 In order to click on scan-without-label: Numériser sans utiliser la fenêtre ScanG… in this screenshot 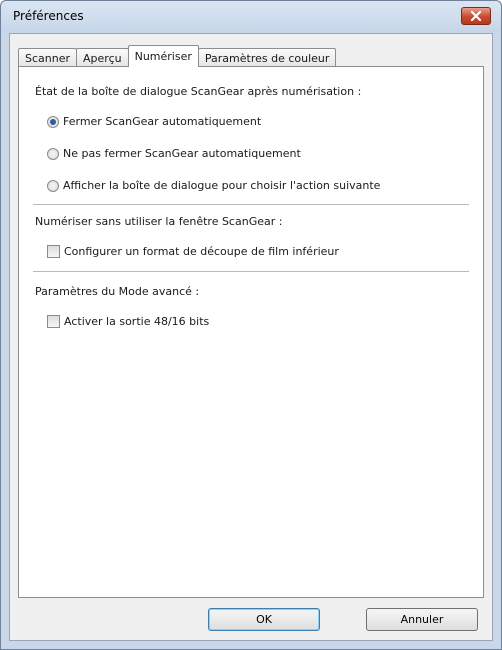, I will do `click(159, 221)`.